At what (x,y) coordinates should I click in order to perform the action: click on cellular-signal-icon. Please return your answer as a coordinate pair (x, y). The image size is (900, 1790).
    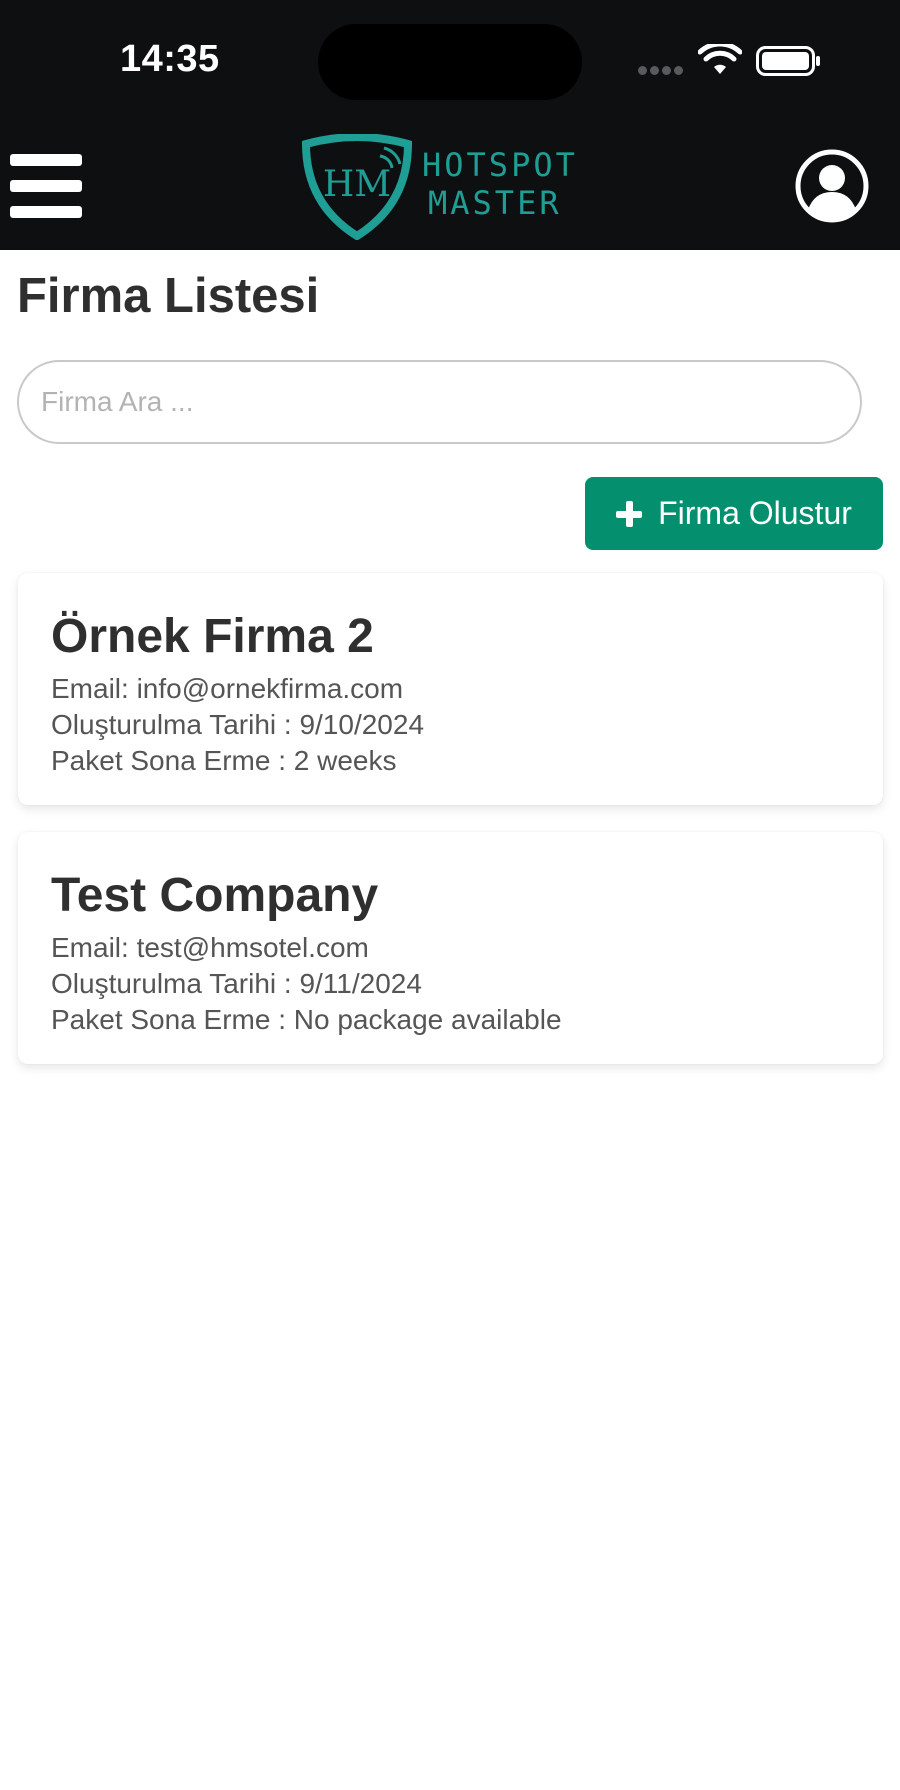
    Looking at the image, I should click on (663, 71).